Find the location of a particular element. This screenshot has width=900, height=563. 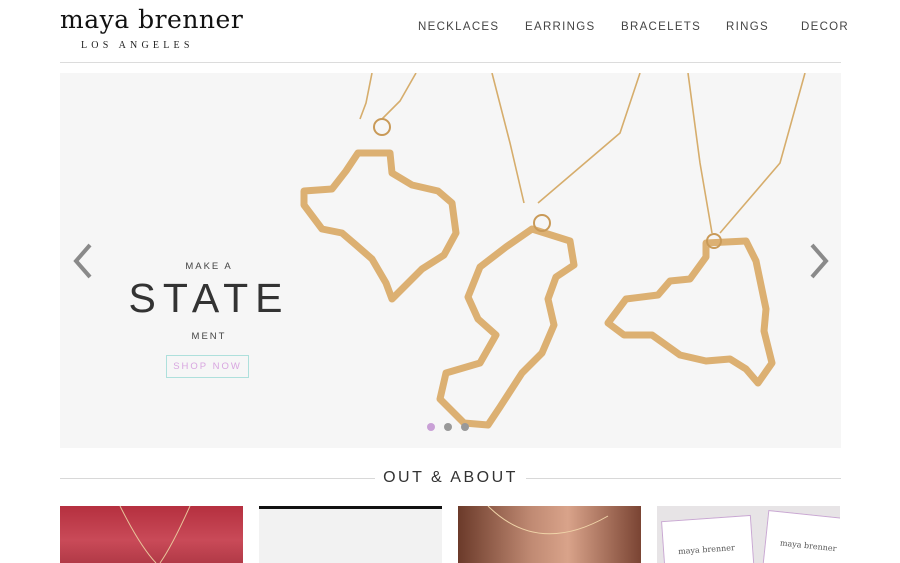

section-title: OUT & ABOUT is located at coordinates (450, 477).